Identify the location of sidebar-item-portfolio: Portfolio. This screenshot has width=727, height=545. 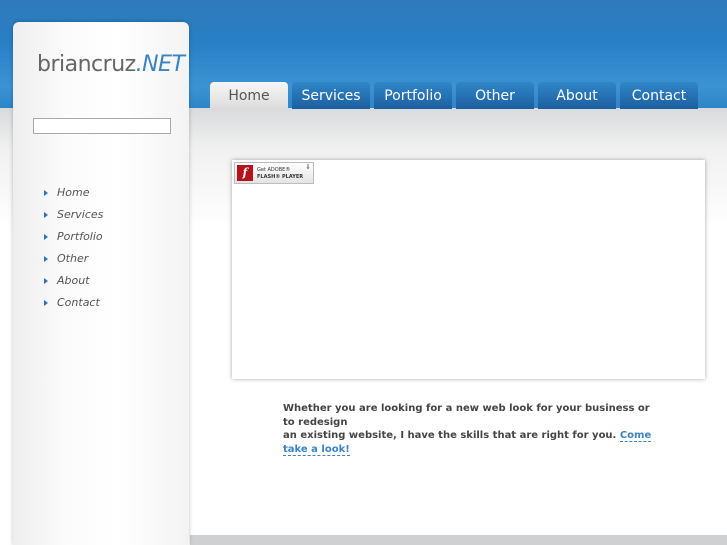
(73, 237).